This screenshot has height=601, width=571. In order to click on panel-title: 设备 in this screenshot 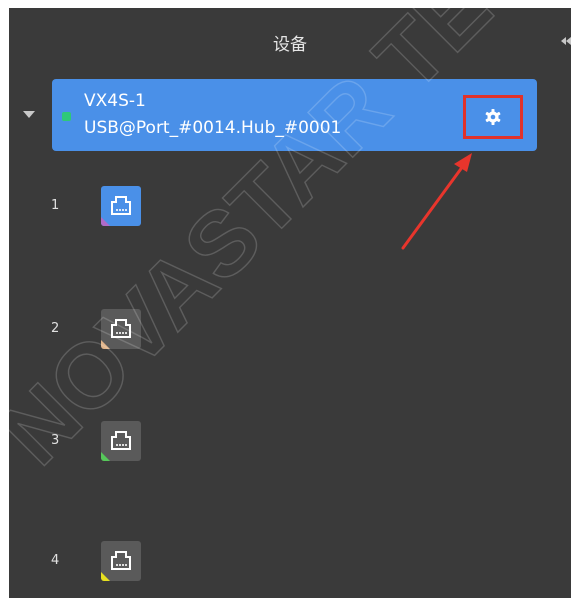, I will do `click(290, 45)`.